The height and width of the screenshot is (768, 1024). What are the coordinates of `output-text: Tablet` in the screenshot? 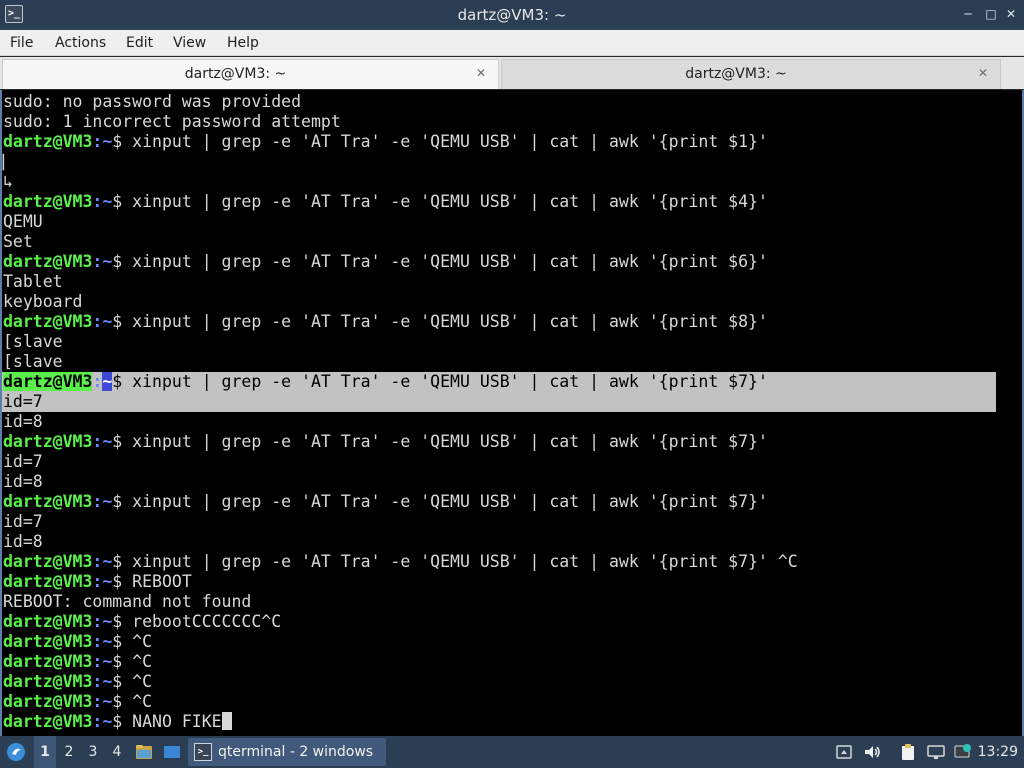 It's located at (33, 281).